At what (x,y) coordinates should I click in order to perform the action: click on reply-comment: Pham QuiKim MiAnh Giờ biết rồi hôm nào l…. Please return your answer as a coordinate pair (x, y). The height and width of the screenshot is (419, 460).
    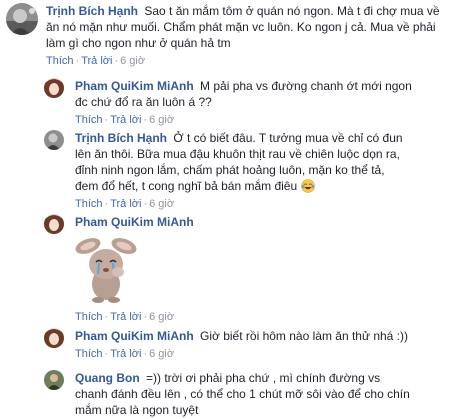
    Looking at the image, I should click on (249, 344).